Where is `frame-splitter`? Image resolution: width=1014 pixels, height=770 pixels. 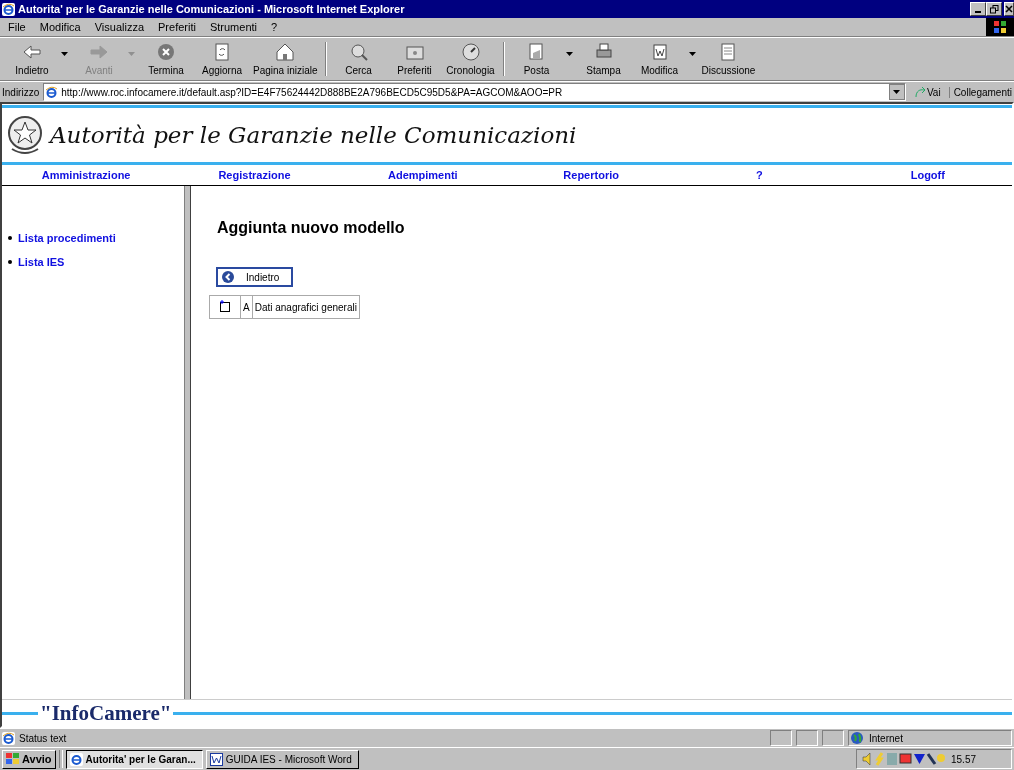
frame-splitter is located at coordinates (187, 442).